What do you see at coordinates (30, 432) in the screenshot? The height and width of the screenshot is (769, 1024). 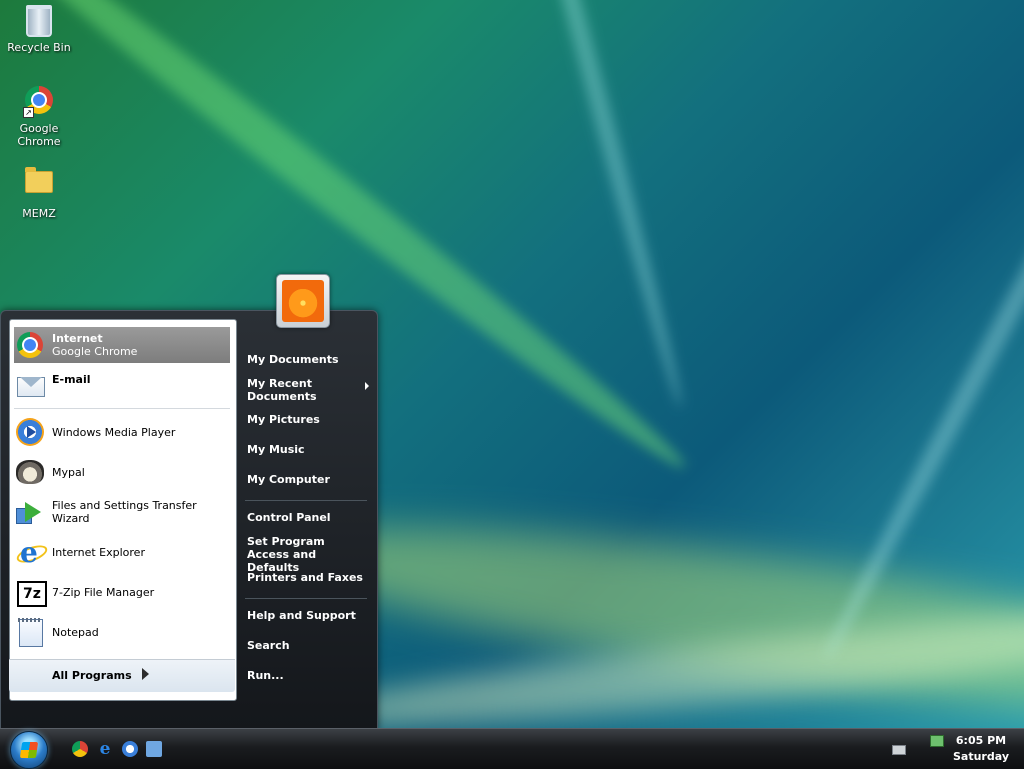 I see `windows-media-player-icon` at bounding box center [30, 432].